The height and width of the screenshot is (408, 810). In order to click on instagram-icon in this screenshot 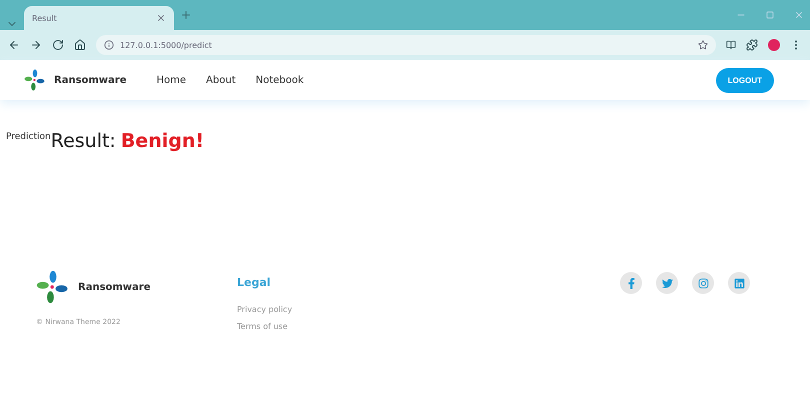, I will do `click(703, 283)`.